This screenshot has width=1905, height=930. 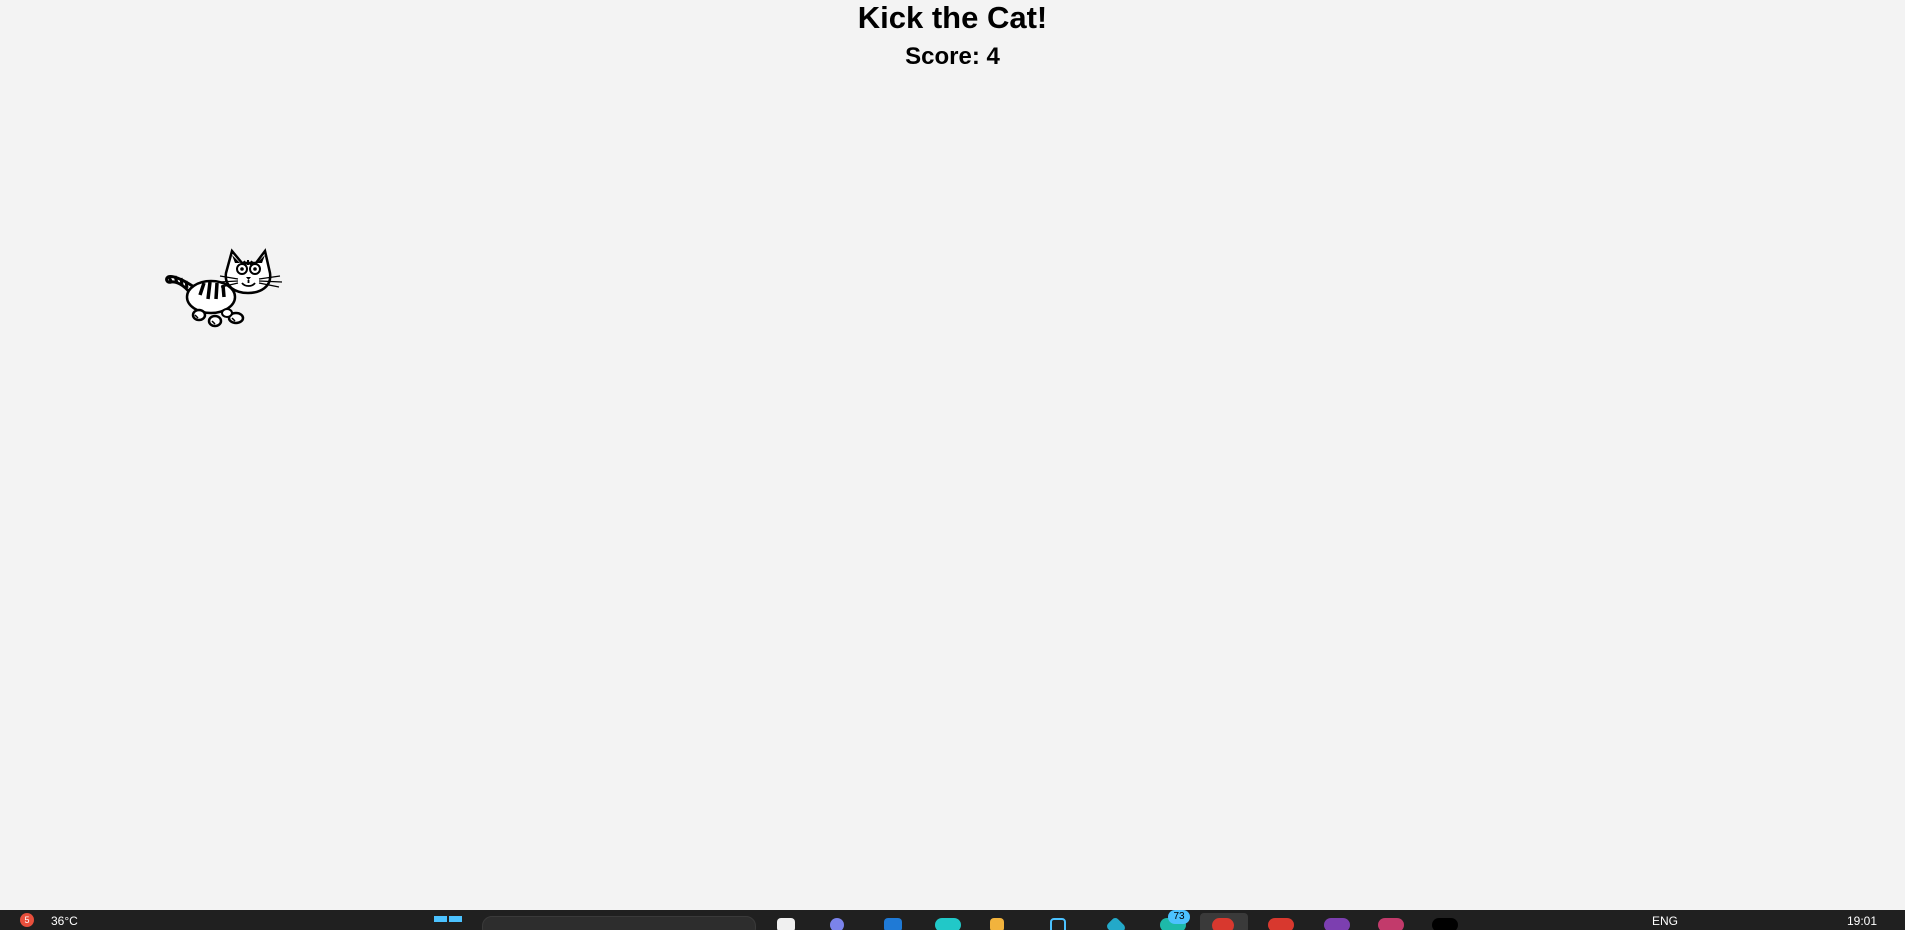 I want to click on cat-icon, so click(x=224, y=288).